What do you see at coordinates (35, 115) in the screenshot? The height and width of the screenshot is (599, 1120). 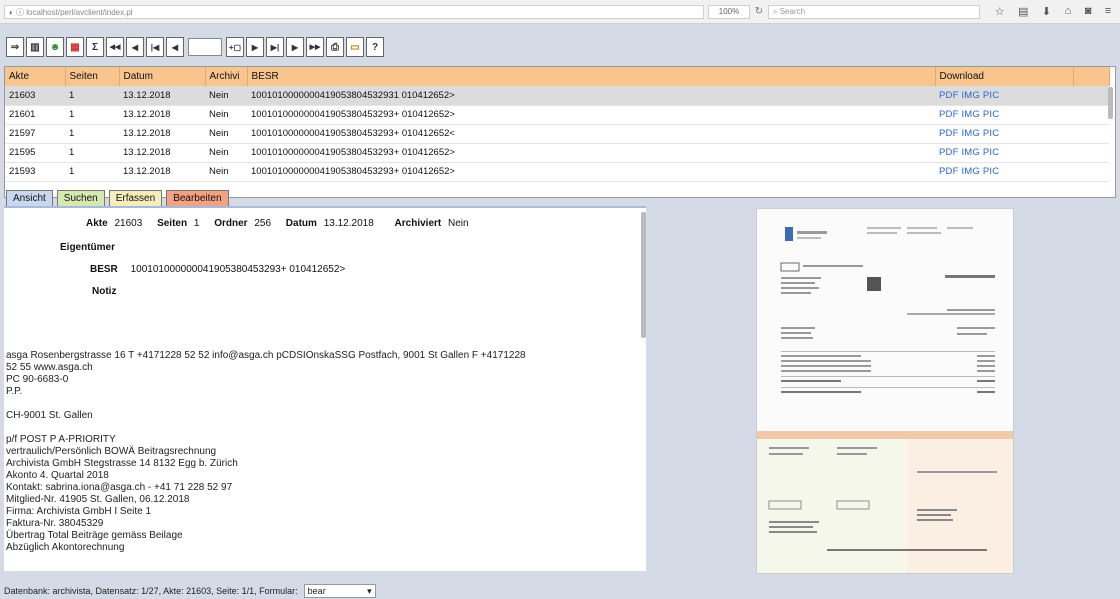 I see `cell-akte: 21601` at bounding box center [35, 115].